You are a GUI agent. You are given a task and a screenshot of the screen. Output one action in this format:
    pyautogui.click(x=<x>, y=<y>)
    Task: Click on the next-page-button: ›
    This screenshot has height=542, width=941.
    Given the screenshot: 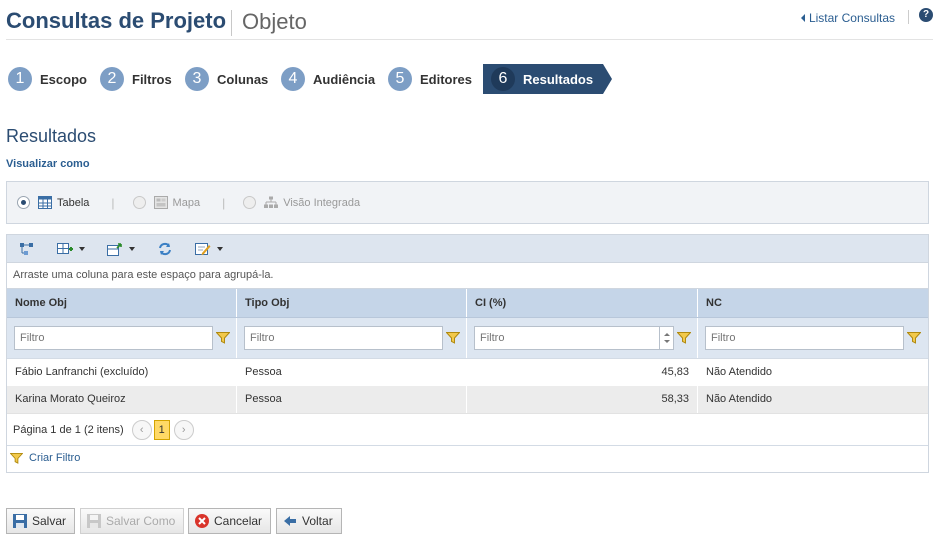 What is the action you would take?
    pyautogui.click(x=183, y=429)
    